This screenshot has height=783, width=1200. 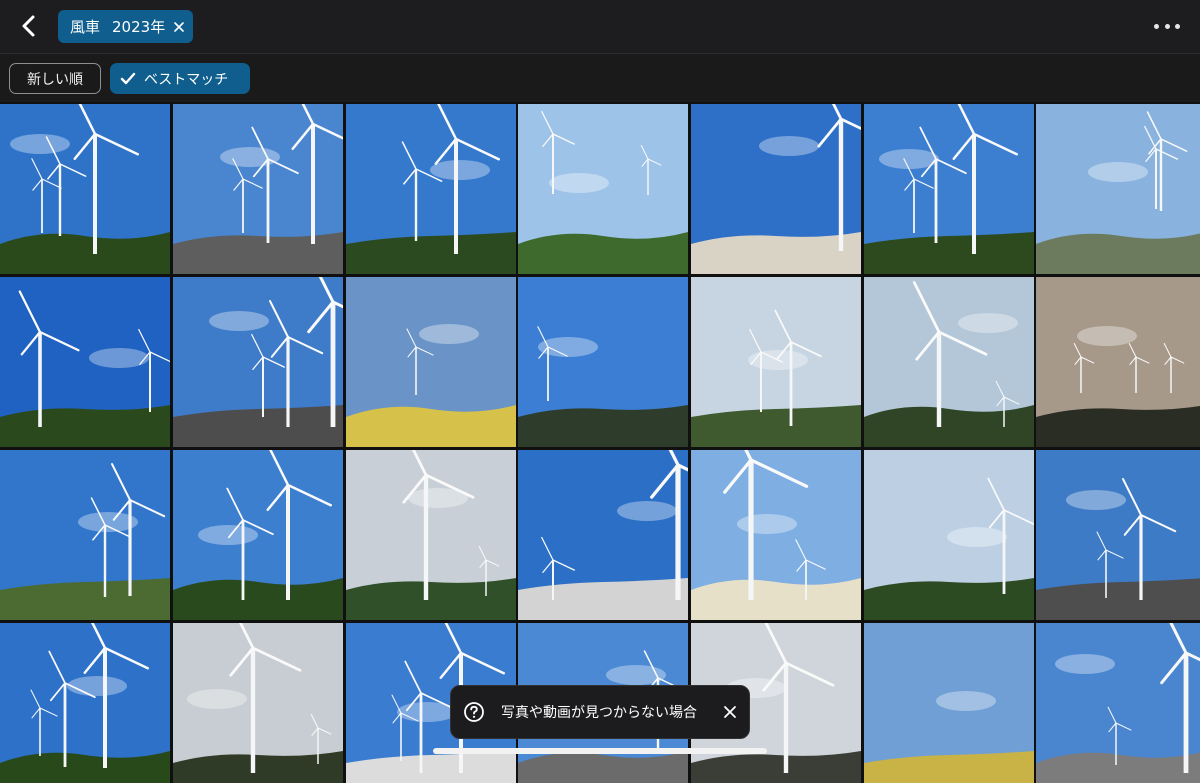 I want to click on dismiss-toast-button, so click(x=730, y=712).